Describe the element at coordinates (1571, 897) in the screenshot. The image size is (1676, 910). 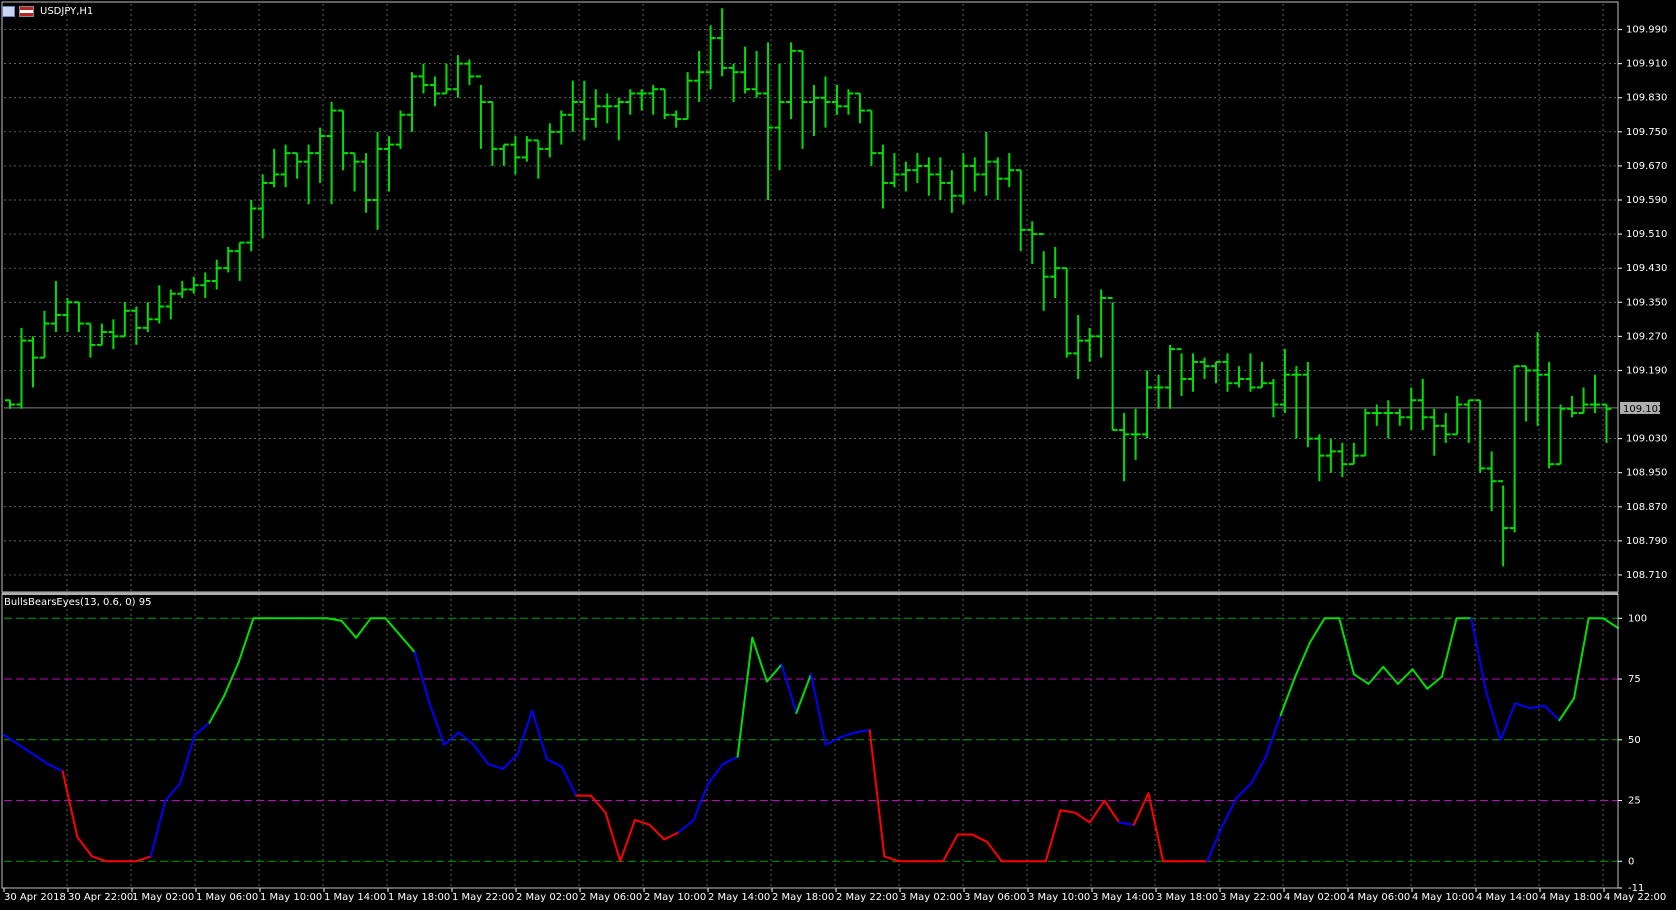
I see `time-label: 4 May 18:00` at that location.